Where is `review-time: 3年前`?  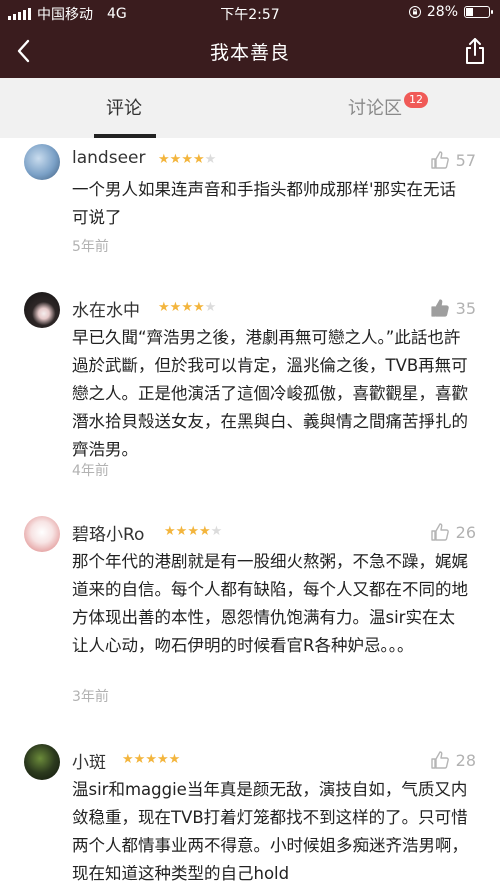
review-time: 3年前 is located at coordinates (90, 697).